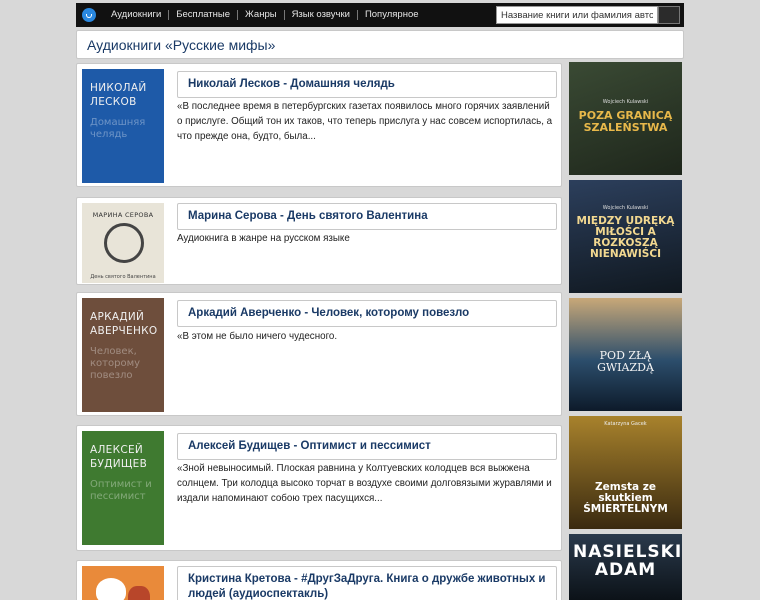  I want to click on sidebar-cover-title: Zemsta ze skutkiem ŚMIERTELNYM, so click(625, 498).